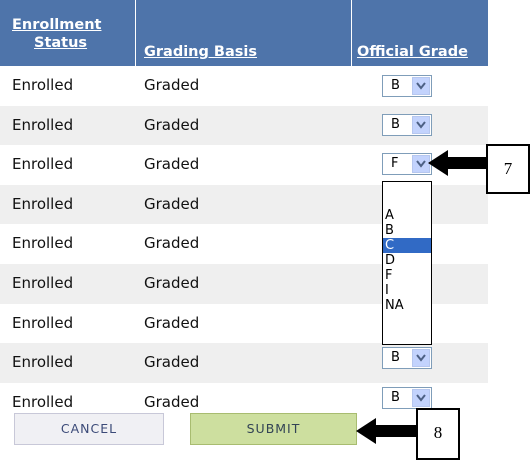 This screenshot has height=464, width=530. I want to click on official-grade-select: F, so click(407, 164).